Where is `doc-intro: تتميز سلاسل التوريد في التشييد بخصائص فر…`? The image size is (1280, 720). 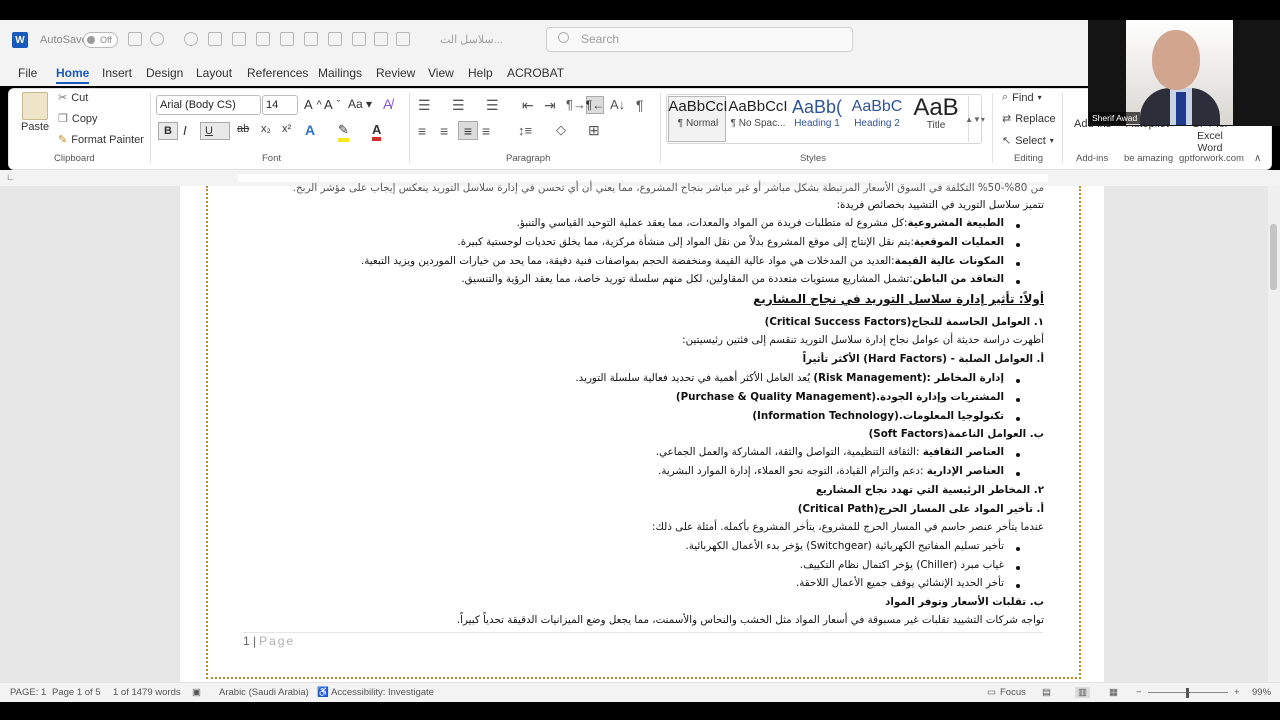
doc-intro: تتميز سلاسل التوريد في التشييد بخصائص فر… is located at coordinates (940, 205).